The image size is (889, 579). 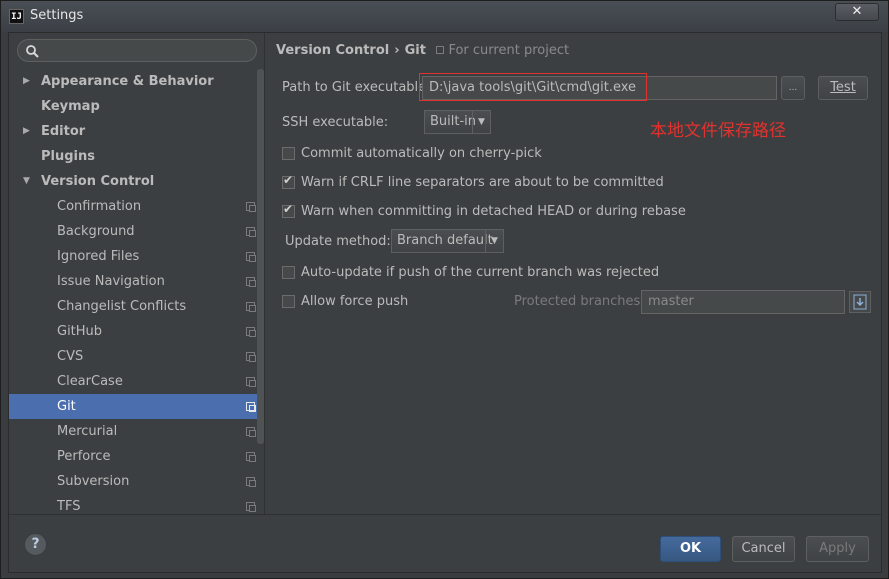 I want to click on tree-item-keymap: Keymap, so click(x=133, y=106).